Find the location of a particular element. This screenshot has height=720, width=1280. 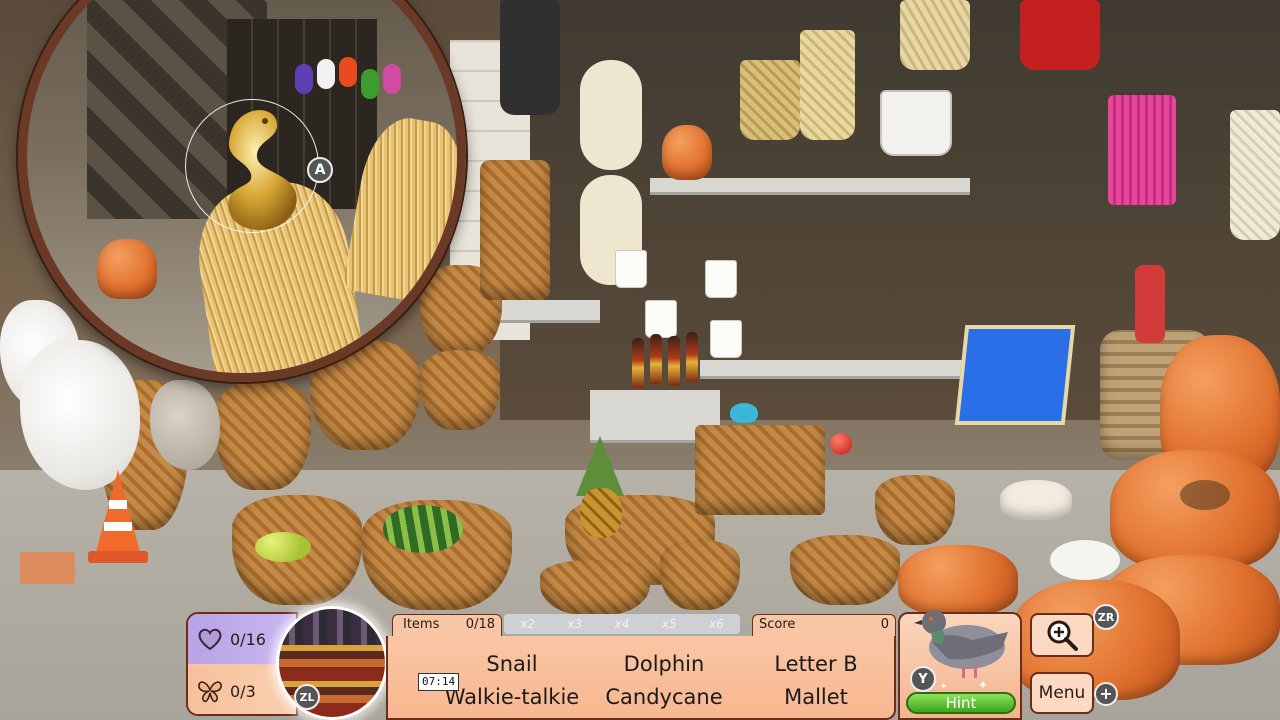

multiplier: x2 is located at coordinates (527, 624).